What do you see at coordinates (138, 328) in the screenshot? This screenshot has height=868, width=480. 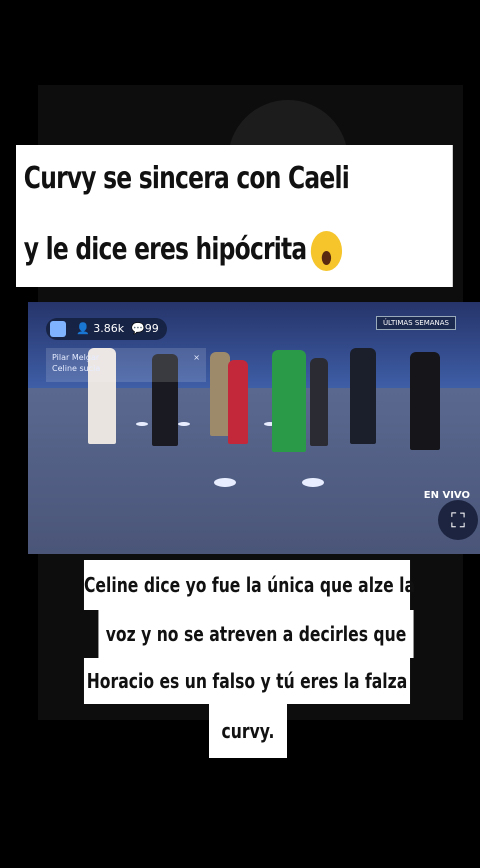 I see `comment-icon: 💬` at bounding box center [138, 328].